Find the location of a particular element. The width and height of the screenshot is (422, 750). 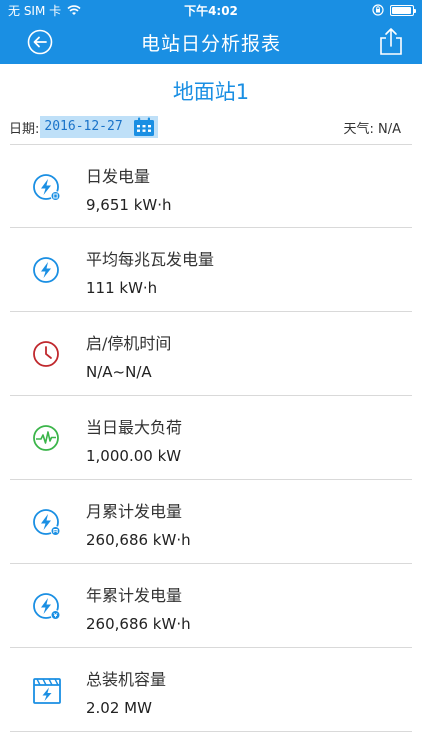

list-item-yearly-energy: 年累计发电量 260,686 kW·h is located at coordinates (211, 606).